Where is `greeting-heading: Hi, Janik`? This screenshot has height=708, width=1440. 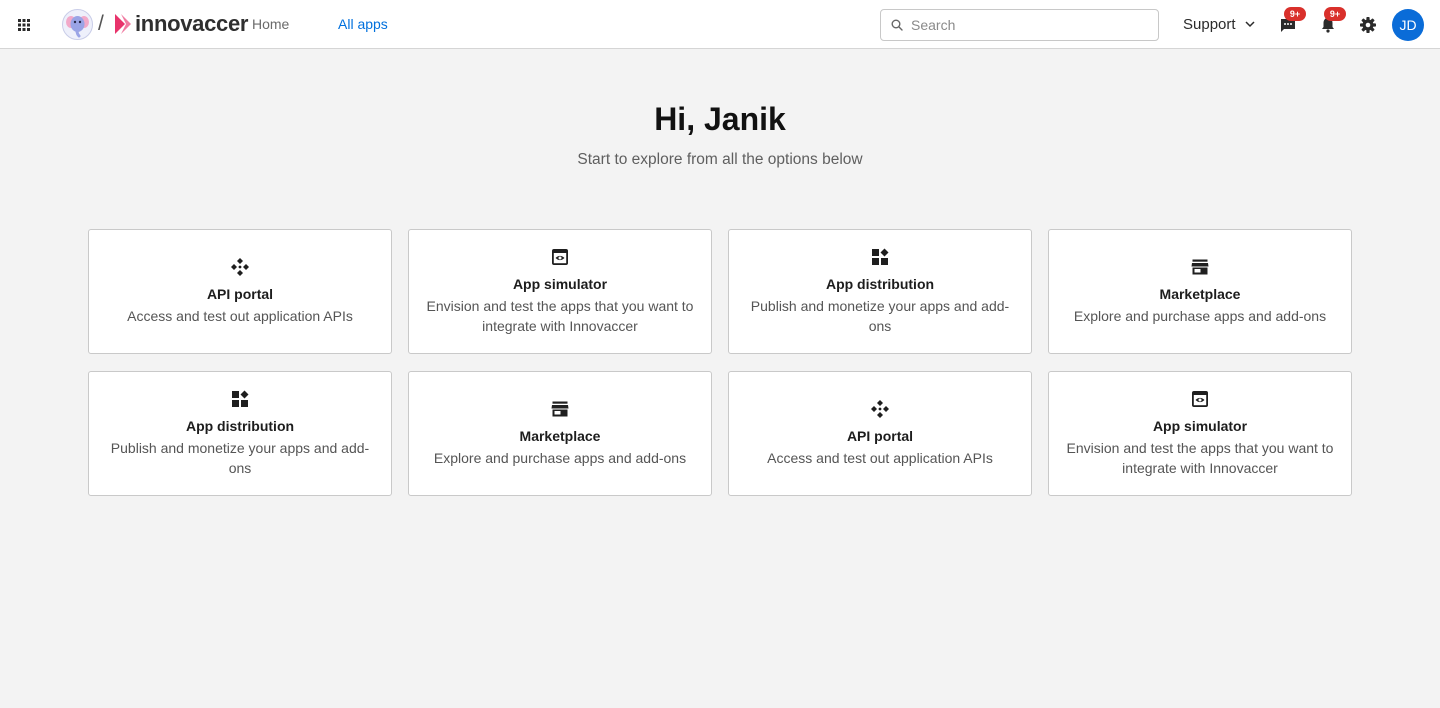
greeting-heading: Hi, Janik is located at coordinates (720, 119).